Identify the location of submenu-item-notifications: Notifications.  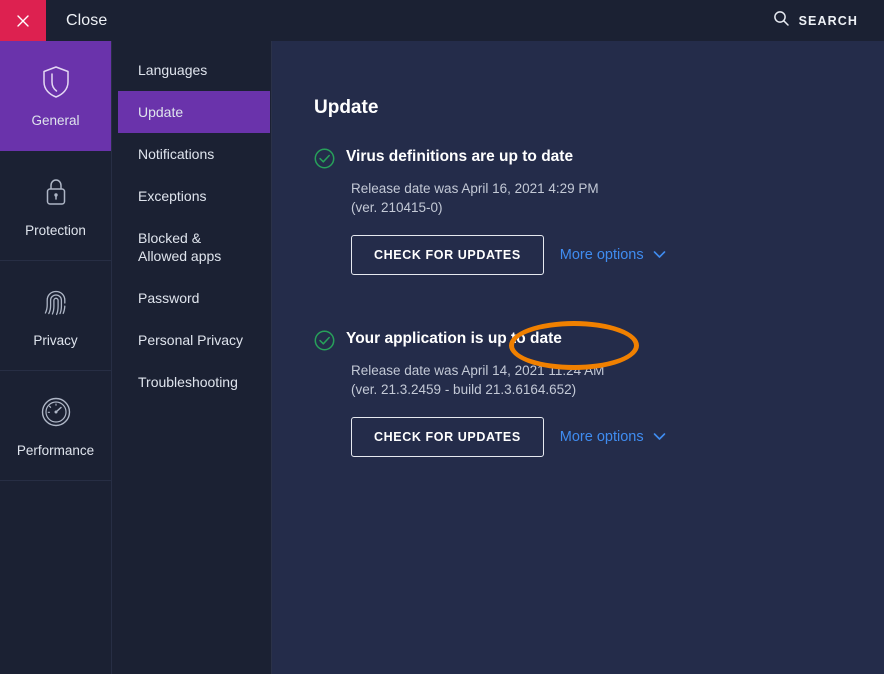
(194, 154).